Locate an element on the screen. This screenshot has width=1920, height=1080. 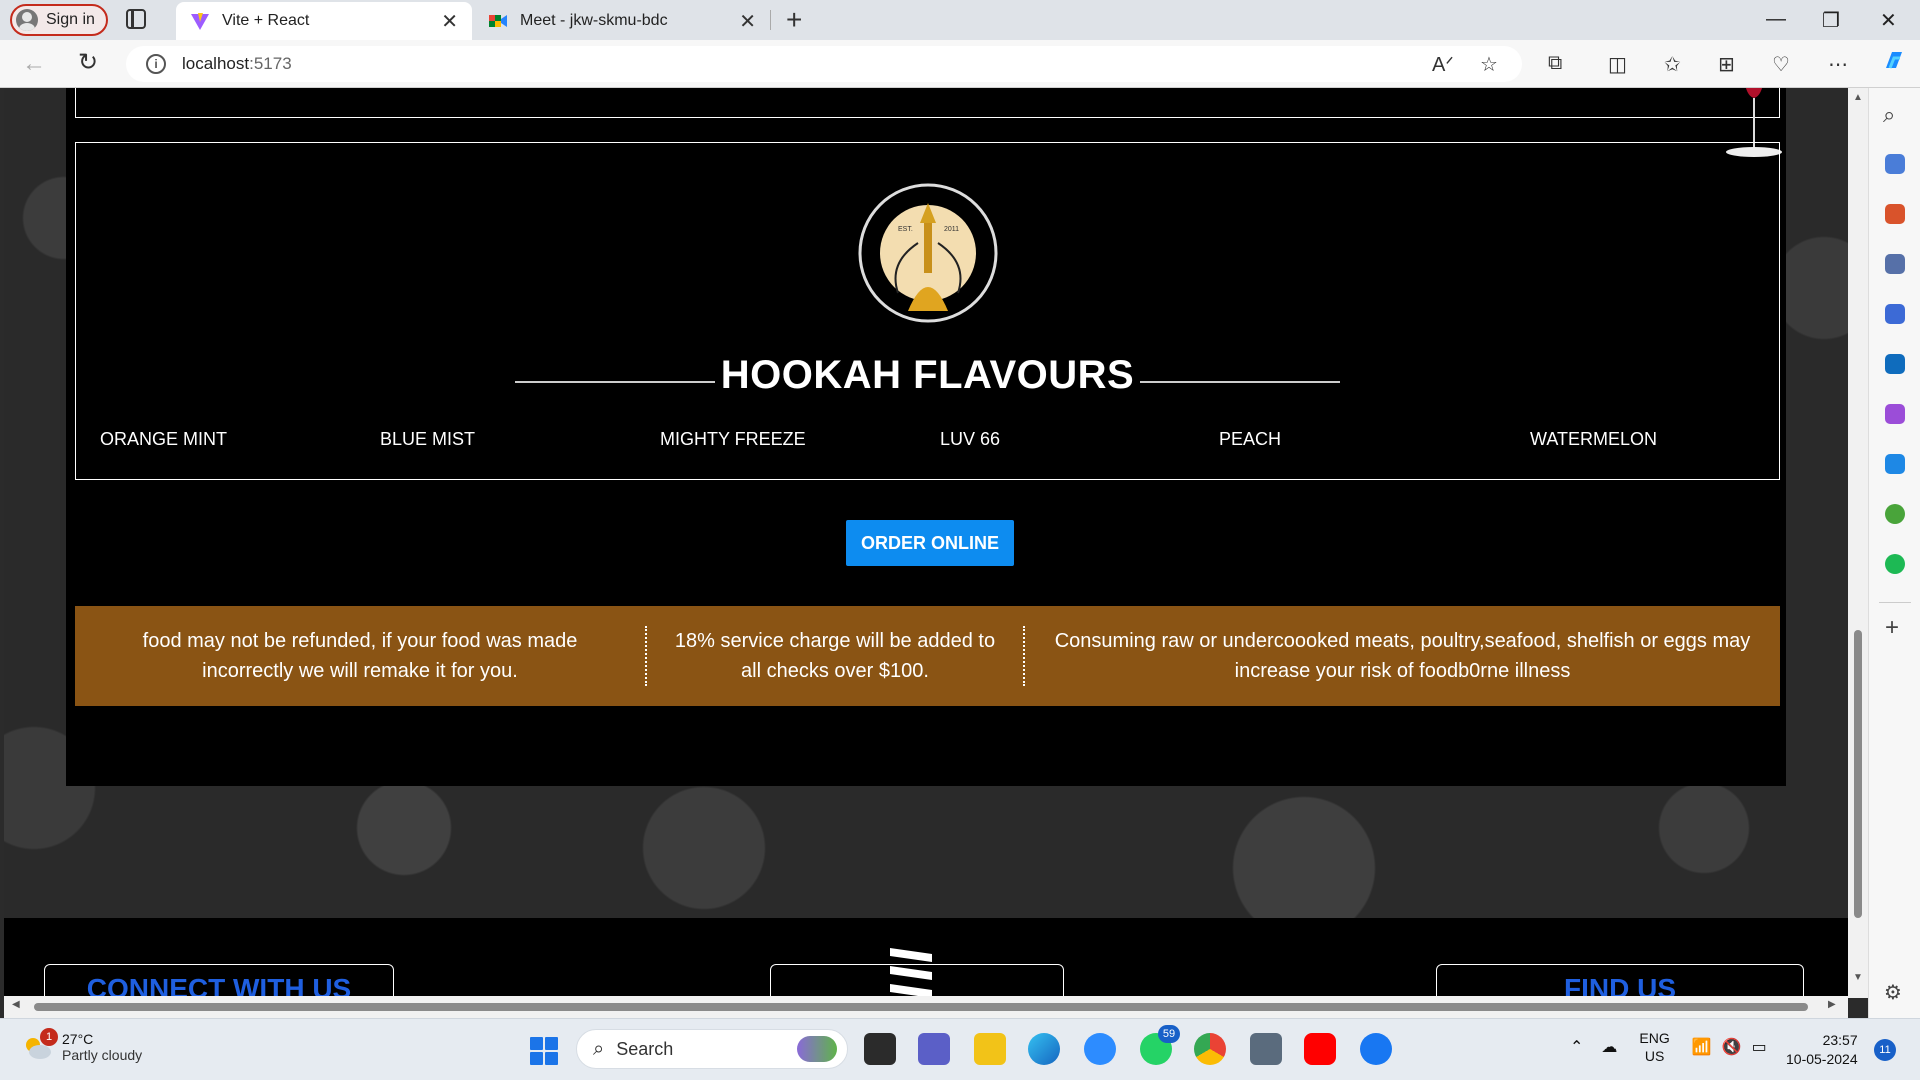
weather-badge: 1 is located at coordinates (49, 1037).